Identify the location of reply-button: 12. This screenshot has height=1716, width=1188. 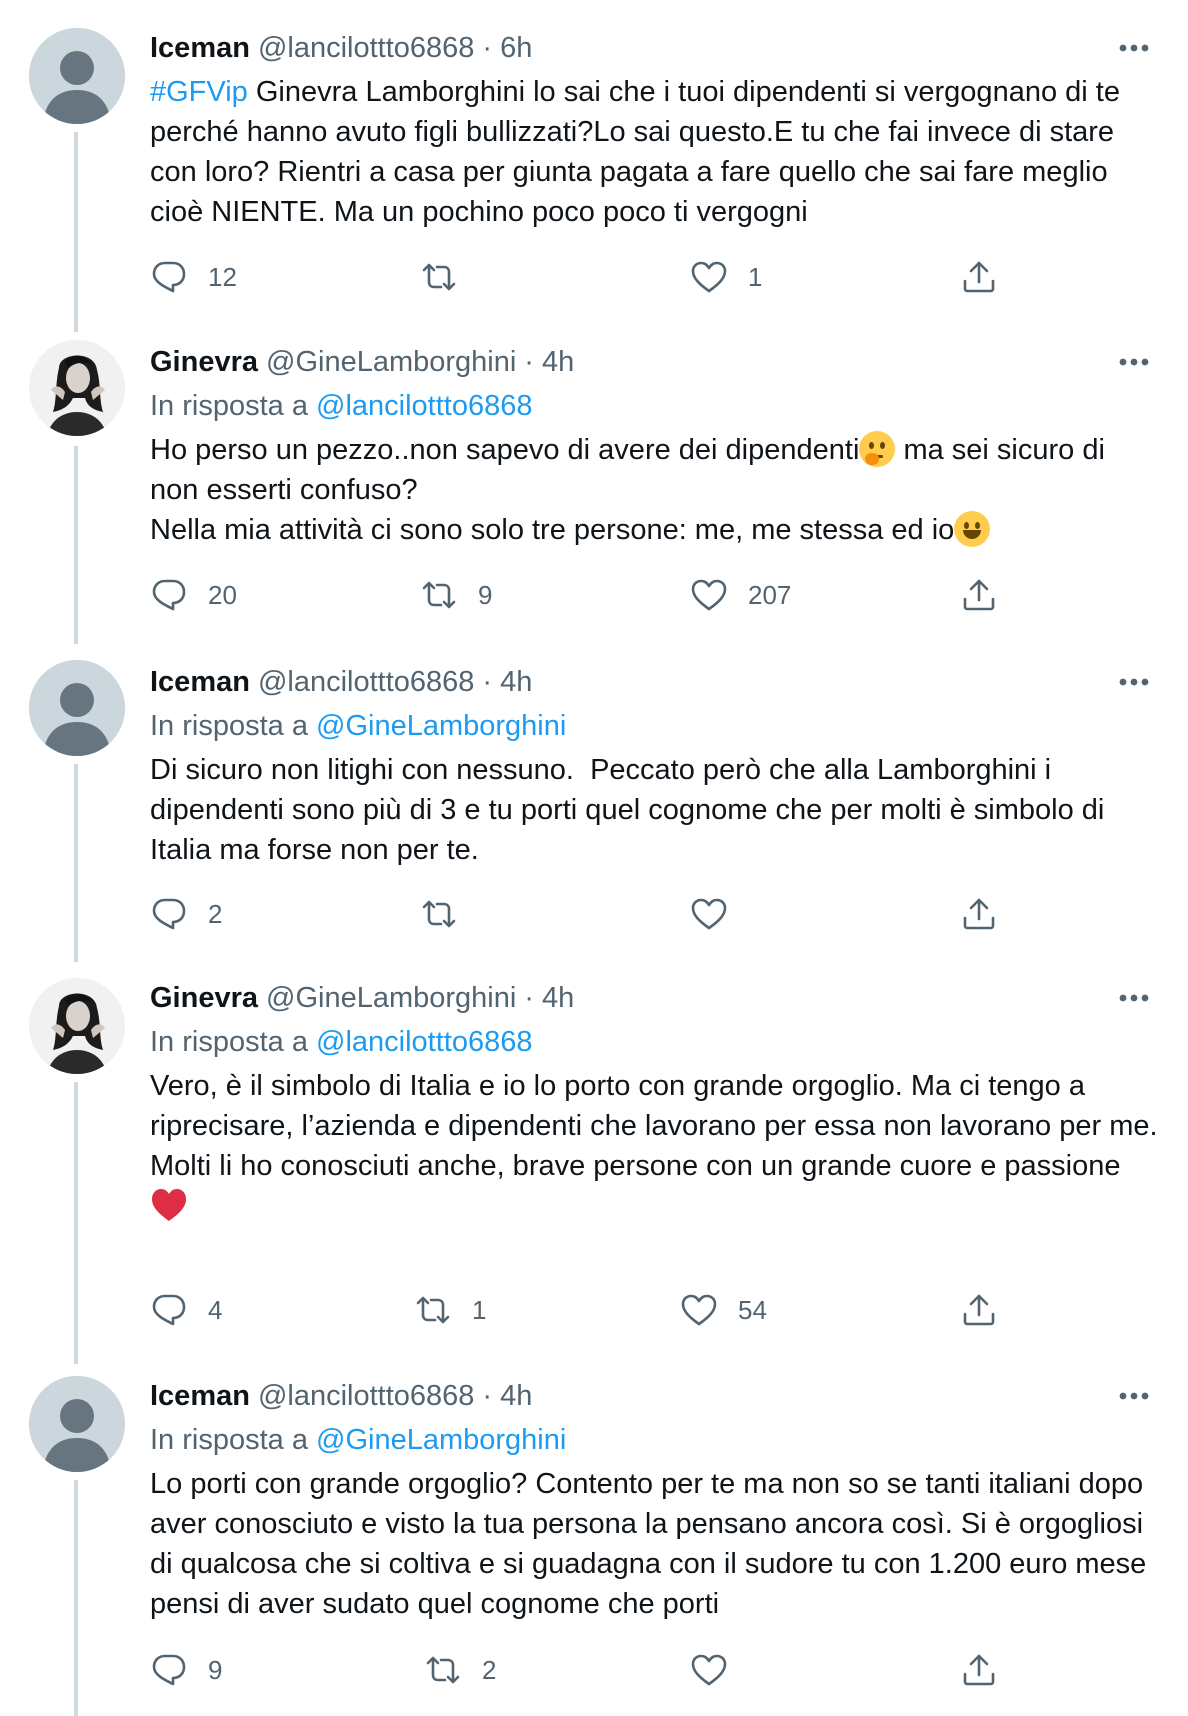
(193, 277).